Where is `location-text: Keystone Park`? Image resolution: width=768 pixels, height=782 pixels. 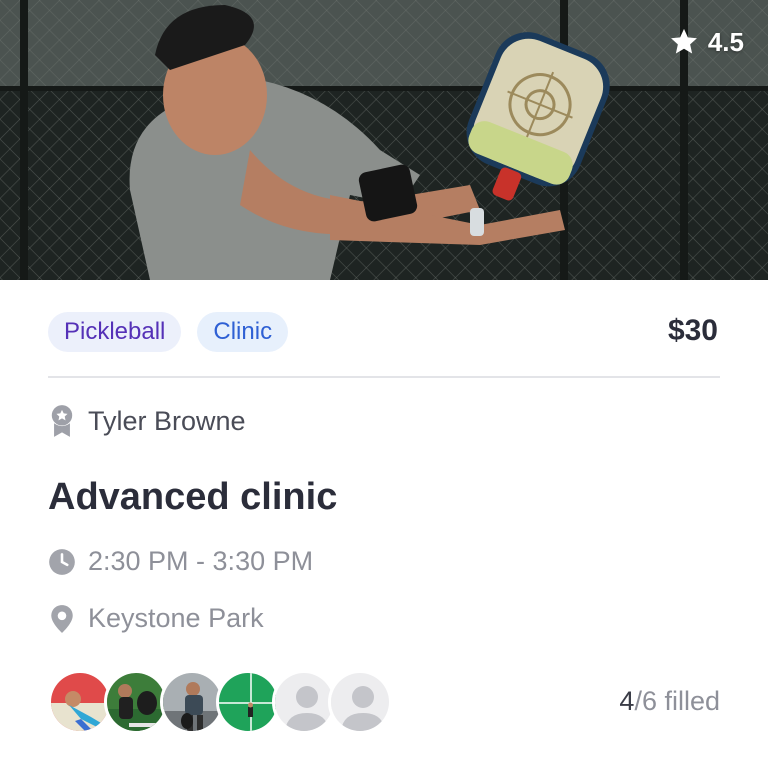 location-text: Keystone Park is located at coordinates (176, 618).